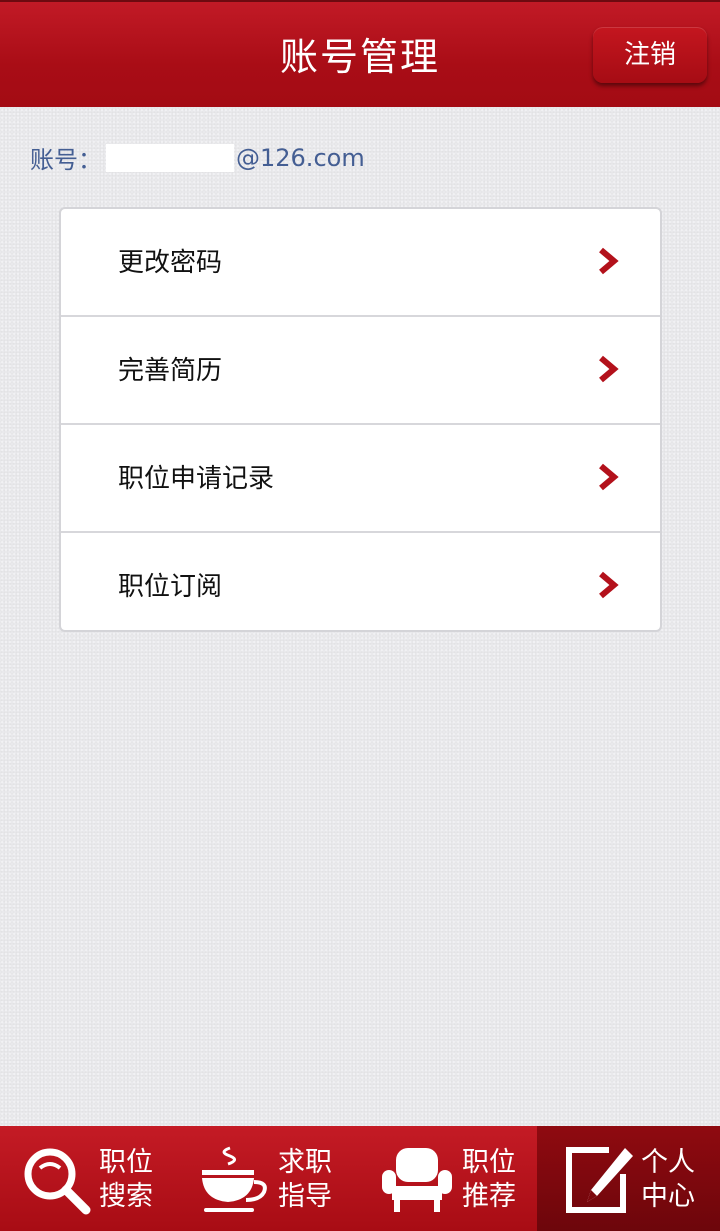 The image size is (720, 1231). Describe the element at coordinates (57, 1181) in the screenshot. I see `search-icon` at that location.